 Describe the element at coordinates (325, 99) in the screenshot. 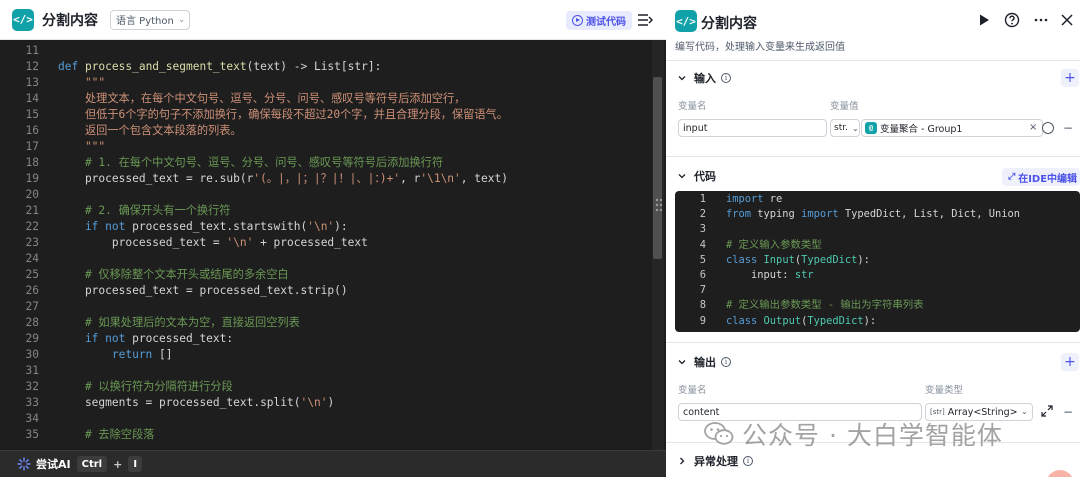

I see `code-line: 14 处理文本，在每个中文句号、逗号、分号、问号、感叹号等符号后添加空行，` at that location.